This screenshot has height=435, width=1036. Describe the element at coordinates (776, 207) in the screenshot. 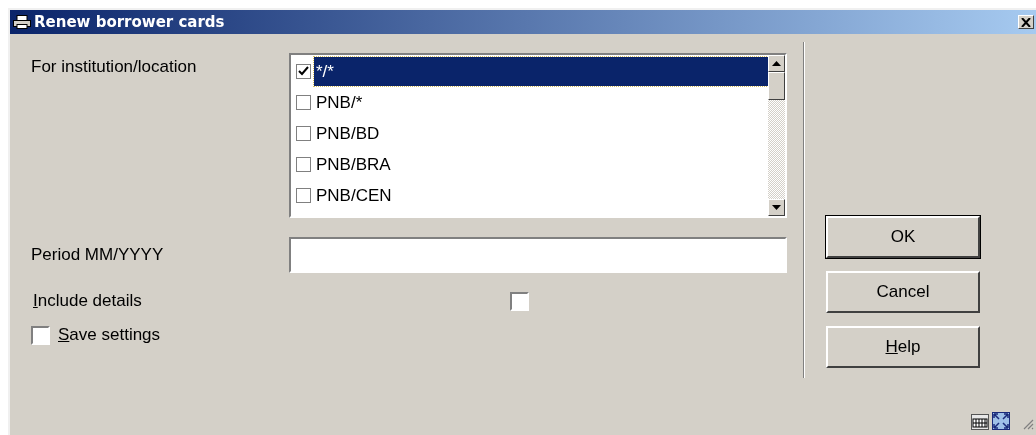

I see `down-arrow-icon` at that location.